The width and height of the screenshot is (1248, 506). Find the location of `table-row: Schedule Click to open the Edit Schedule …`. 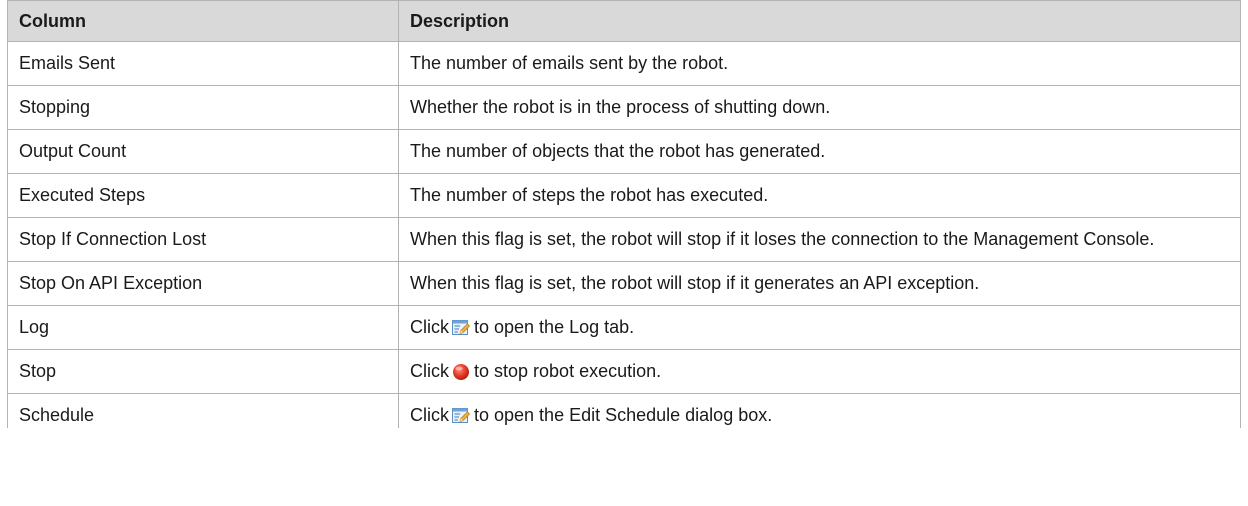

table-row: Schedule Click to open the Edit Schedule … is located at coordinates (624, 410).